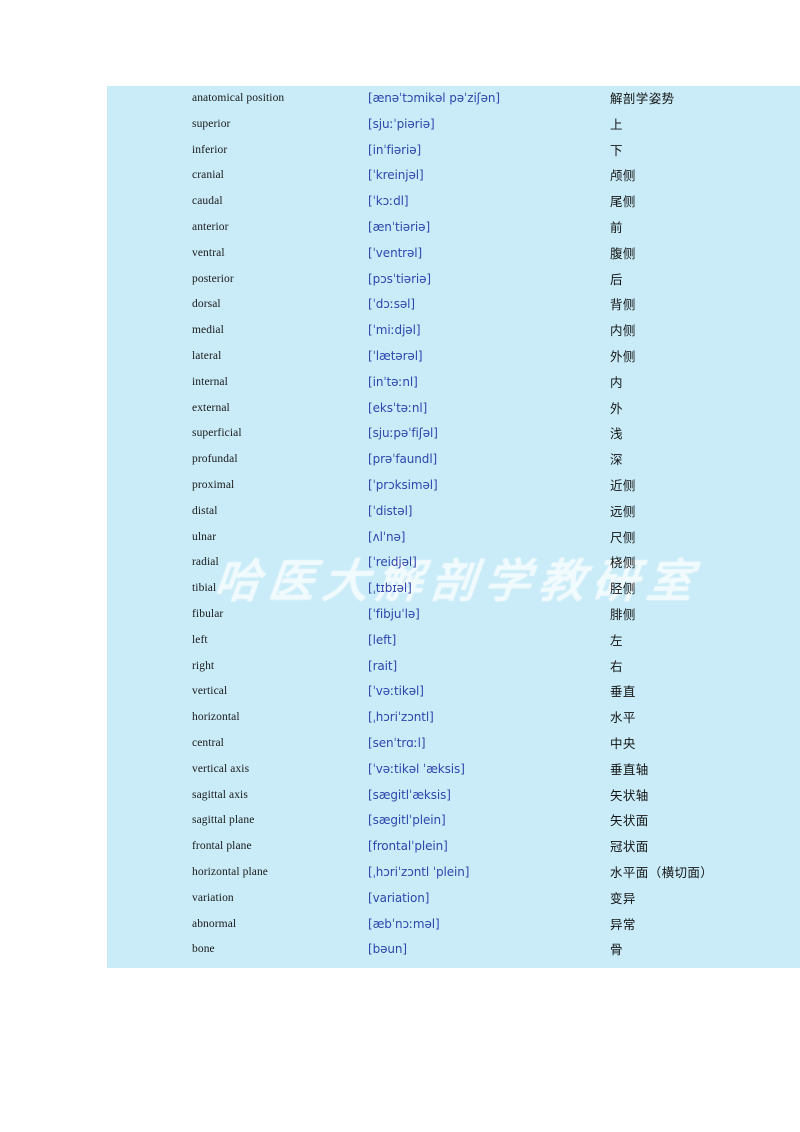 Image resolution: width=800 pixels, height=1132 pixels. Describe the element at coordinates (399, 226) in the screenshot. I see `phonetic-label: [ænˈtiəriə]` at that location.